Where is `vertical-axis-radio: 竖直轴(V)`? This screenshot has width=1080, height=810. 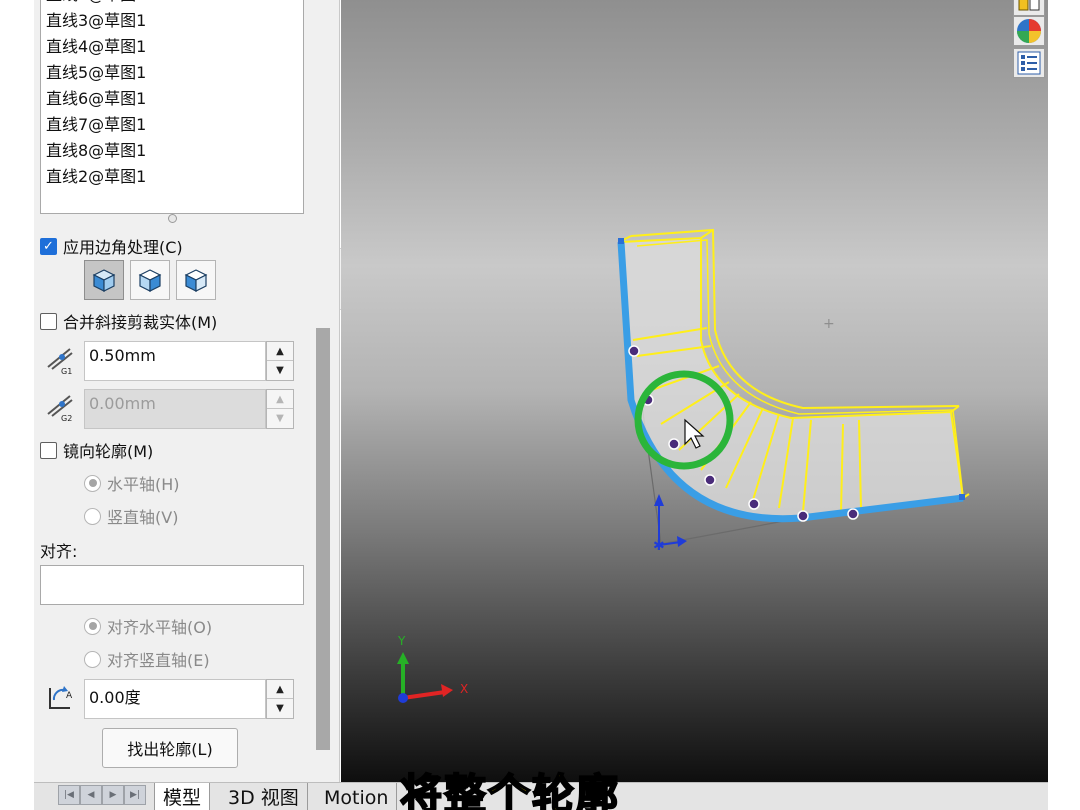 vertical-axis-radio: 竖直轴(V) is located at coordinates (131, 516).